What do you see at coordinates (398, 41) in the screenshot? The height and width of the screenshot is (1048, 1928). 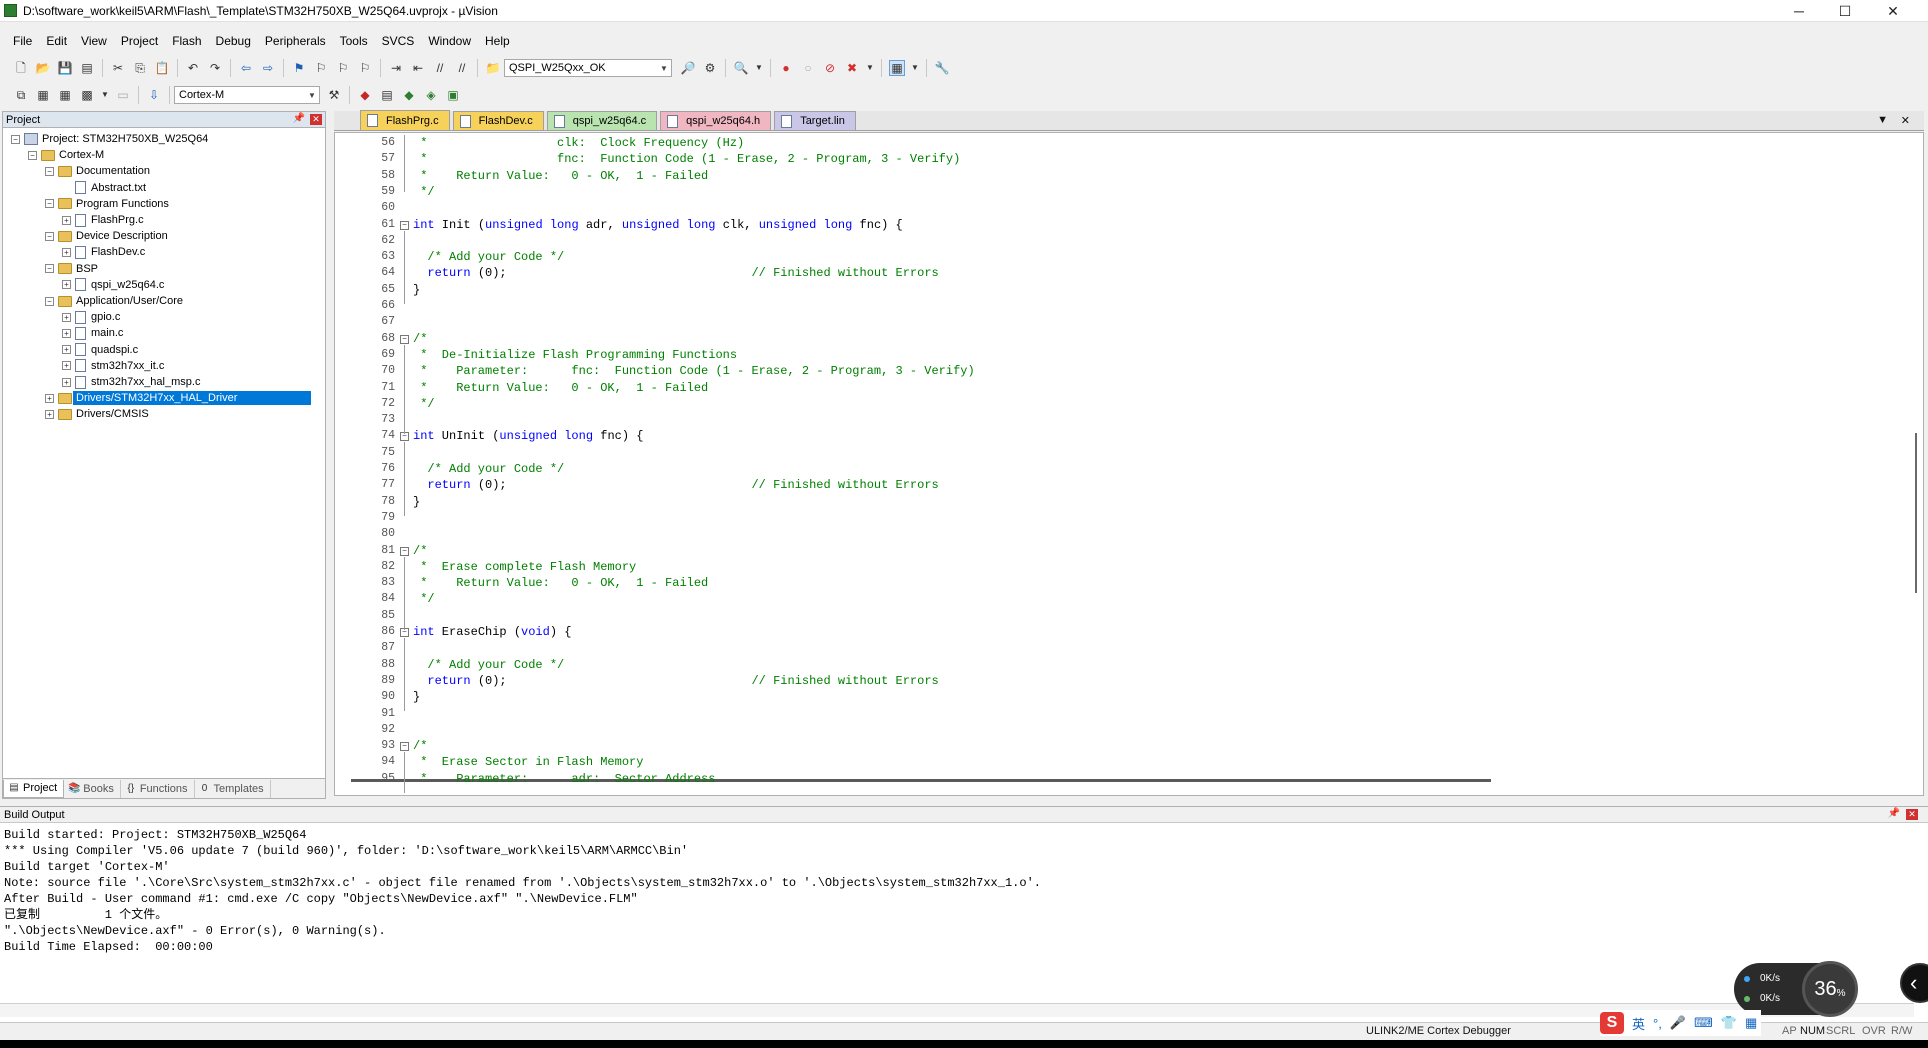 I see `menu-item-svcs: SVCS` at bounding box center [398, 41].